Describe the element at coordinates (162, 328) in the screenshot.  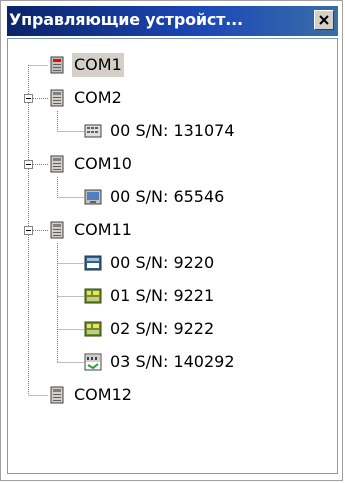
I see `tree-node-label: 02 S/N: 9222` at that location.